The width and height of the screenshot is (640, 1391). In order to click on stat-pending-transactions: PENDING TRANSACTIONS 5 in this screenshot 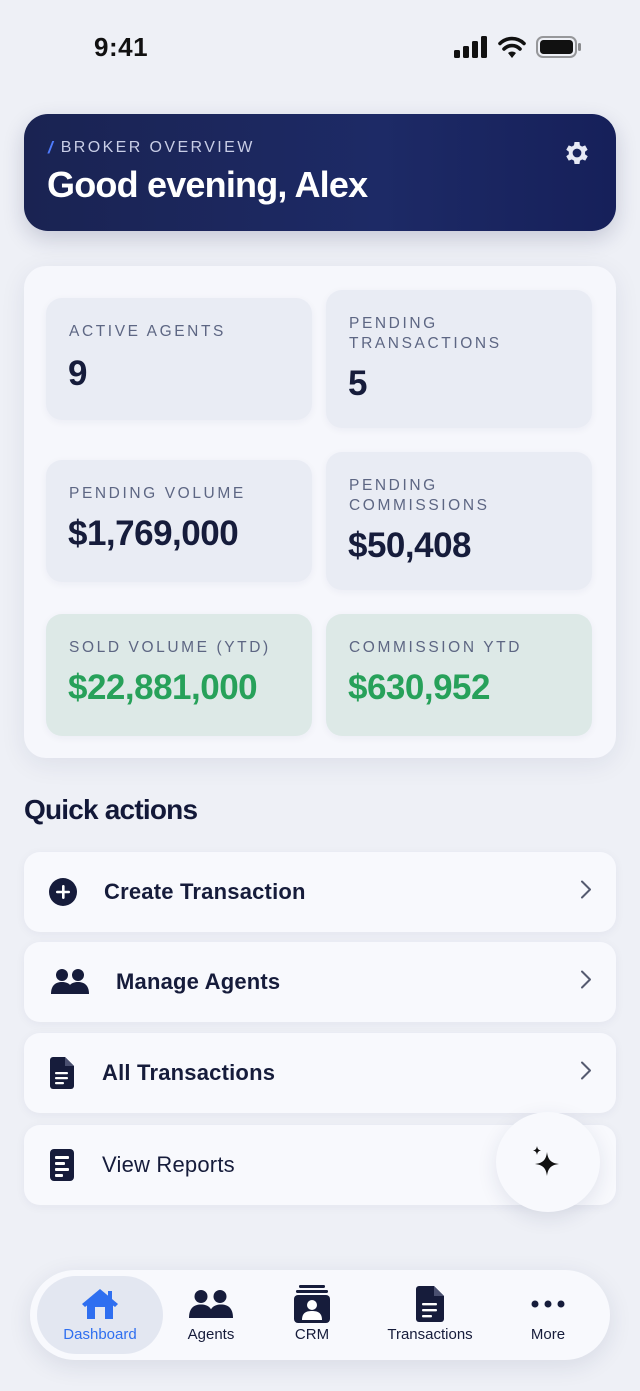, I will do `click(459, 359)`.